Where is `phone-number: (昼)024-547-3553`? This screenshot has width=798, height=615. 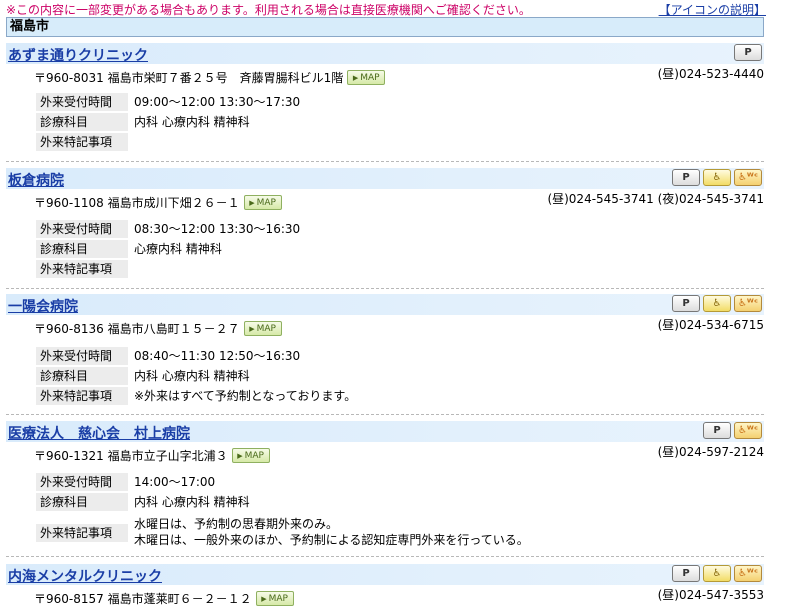
phone-number: (昼)024-547-3553 is located at coordinates (710, 595).